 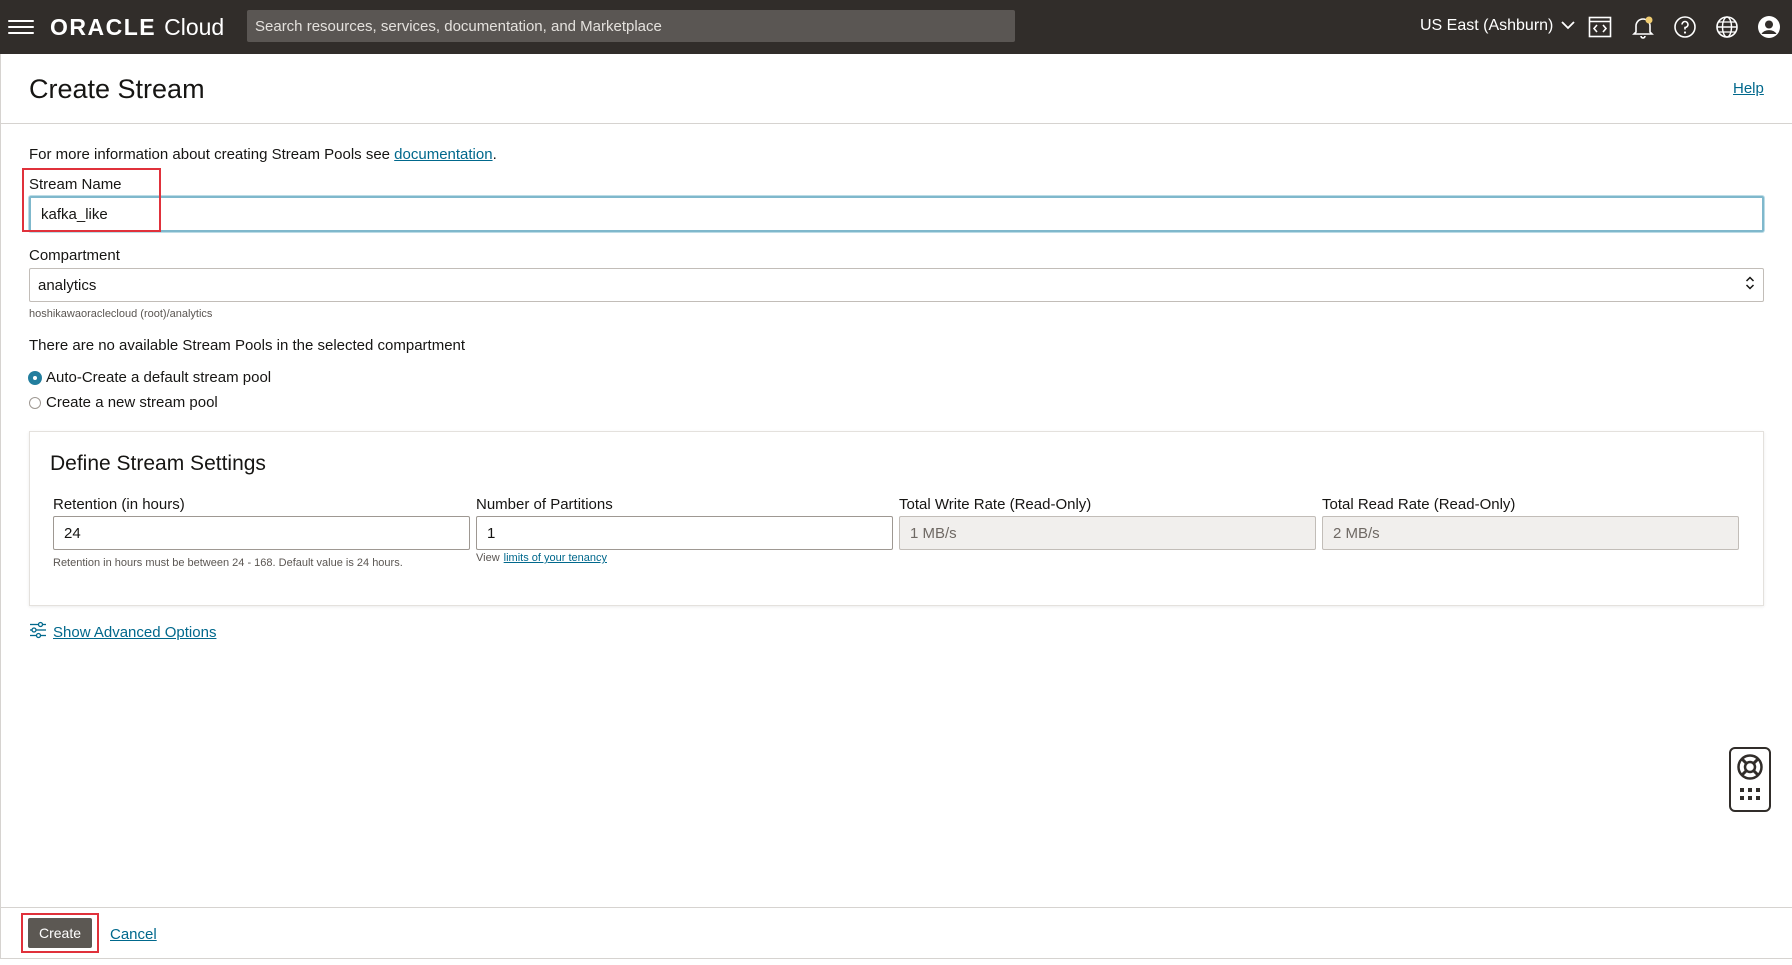 I want to click on bell-icon, so click(x=1643, y=27).